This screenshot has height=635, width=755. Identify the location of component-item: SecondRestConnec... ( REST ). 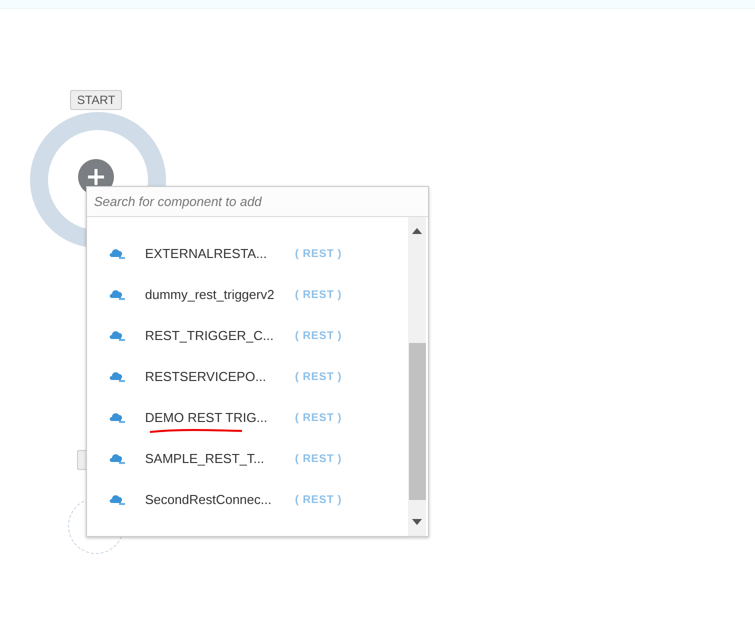
(247, 499).